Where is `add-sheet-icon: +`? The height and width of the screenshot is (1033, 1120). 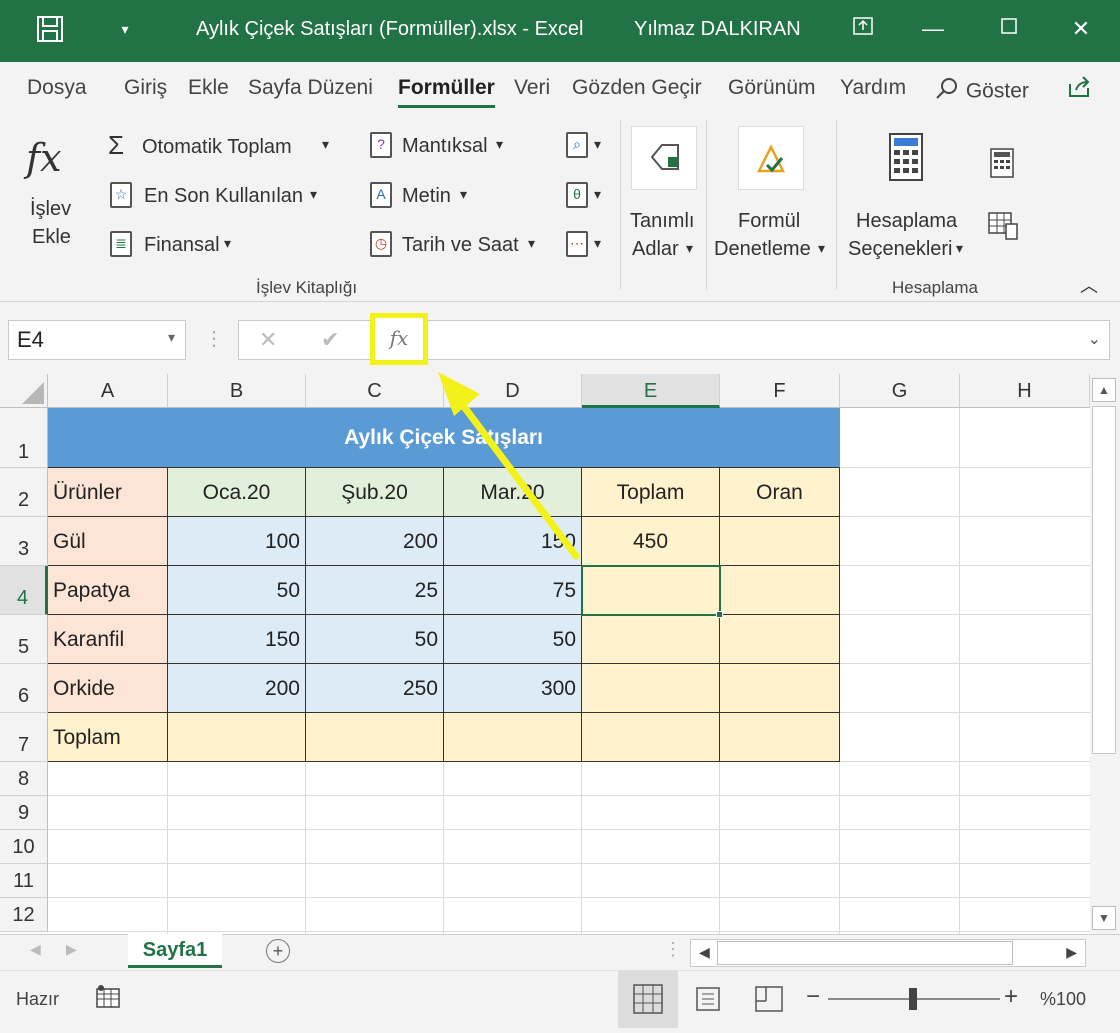 add-sheet-icon: + is located at coordinates (278, 951).